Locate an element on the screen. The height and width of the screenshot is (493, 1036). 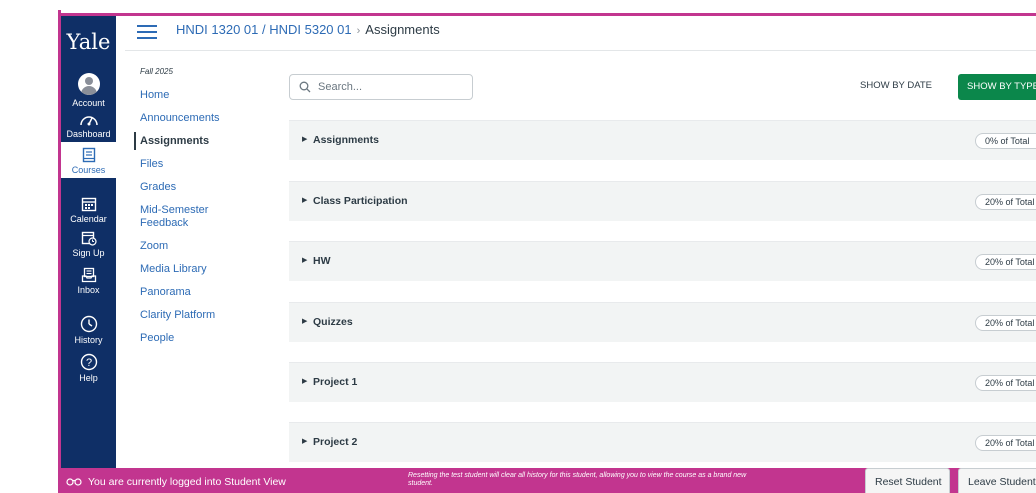
nav-sign-up-label: Sign Up is located at coordinates (88, 253).